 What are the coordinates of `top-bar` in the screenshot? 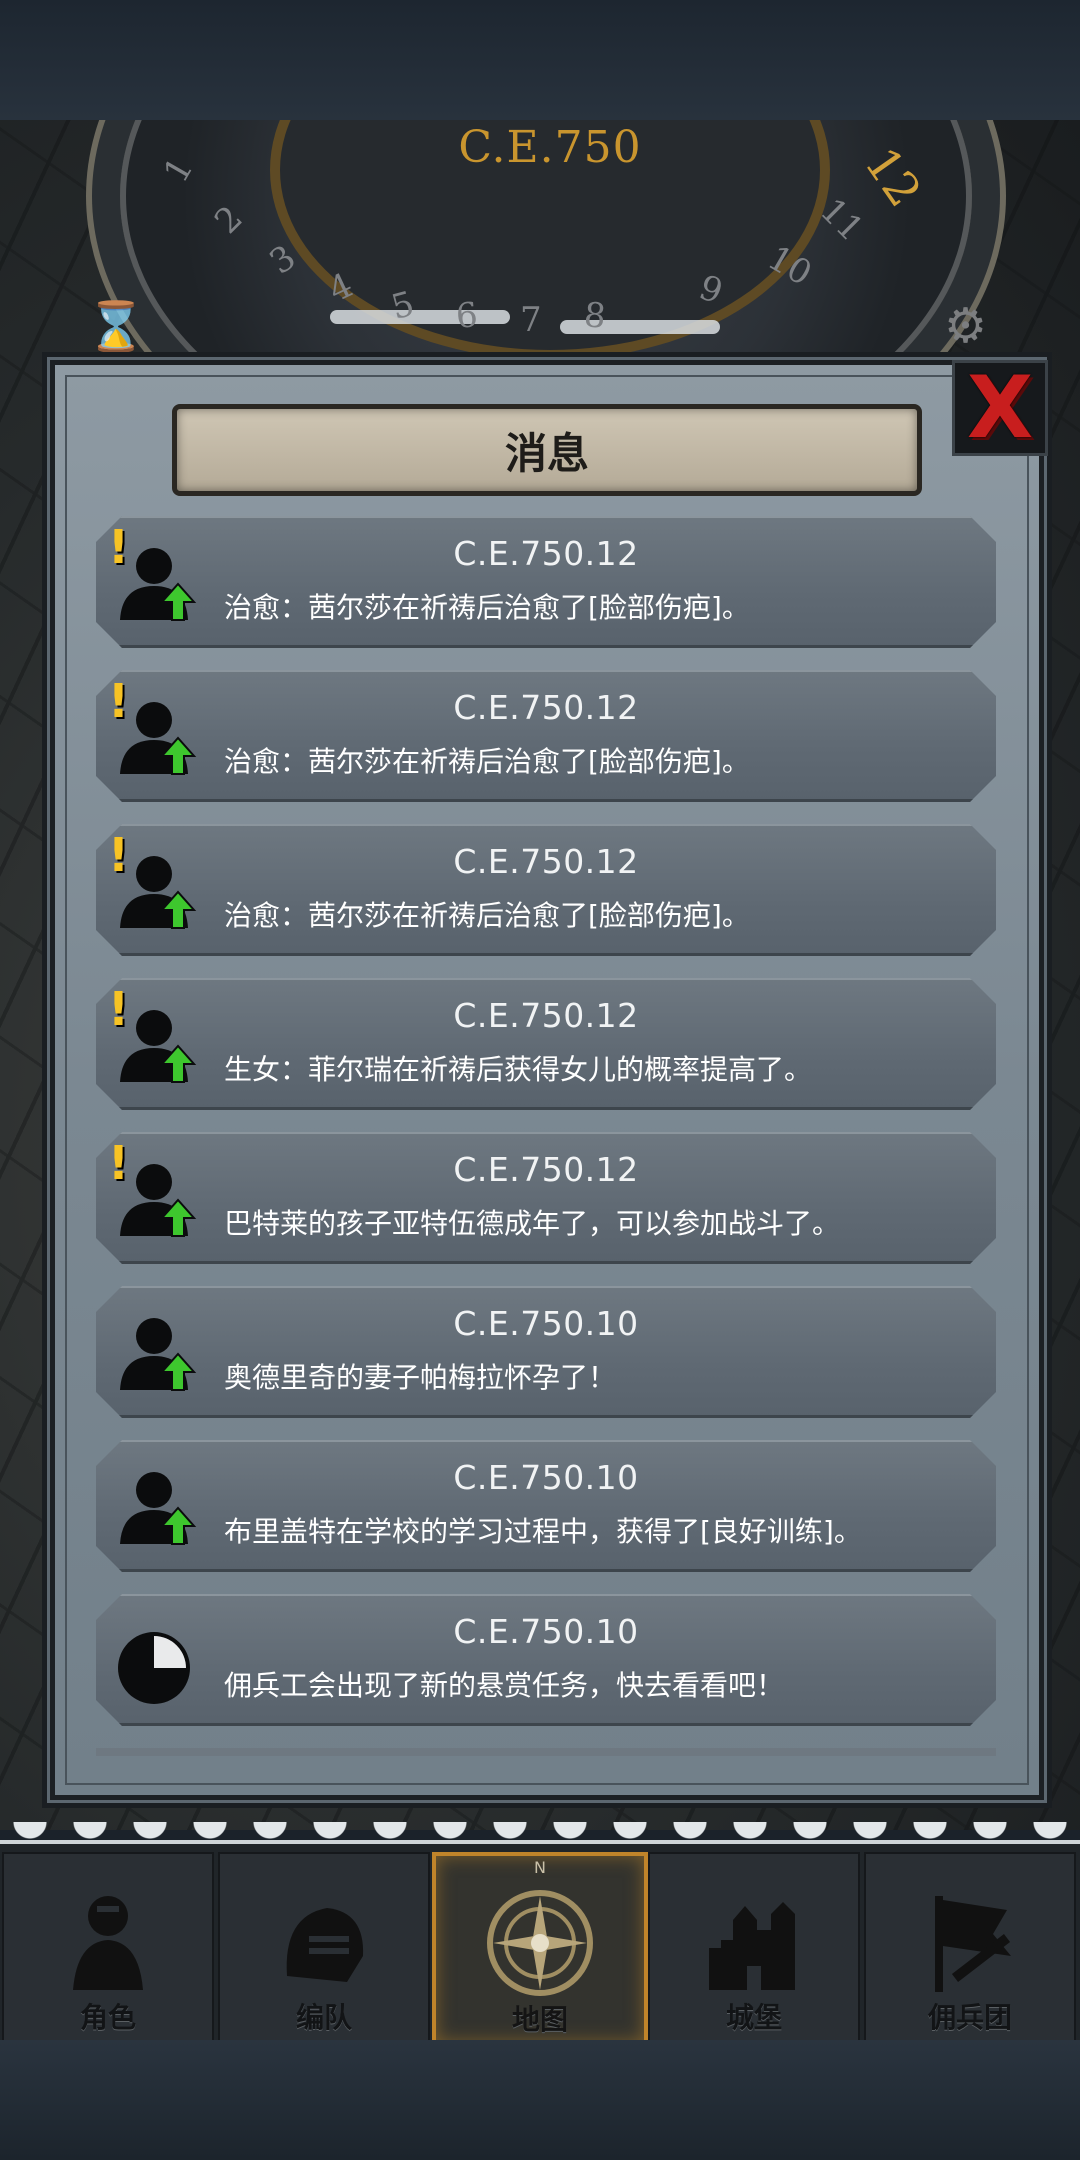 It's located at (540, 60).